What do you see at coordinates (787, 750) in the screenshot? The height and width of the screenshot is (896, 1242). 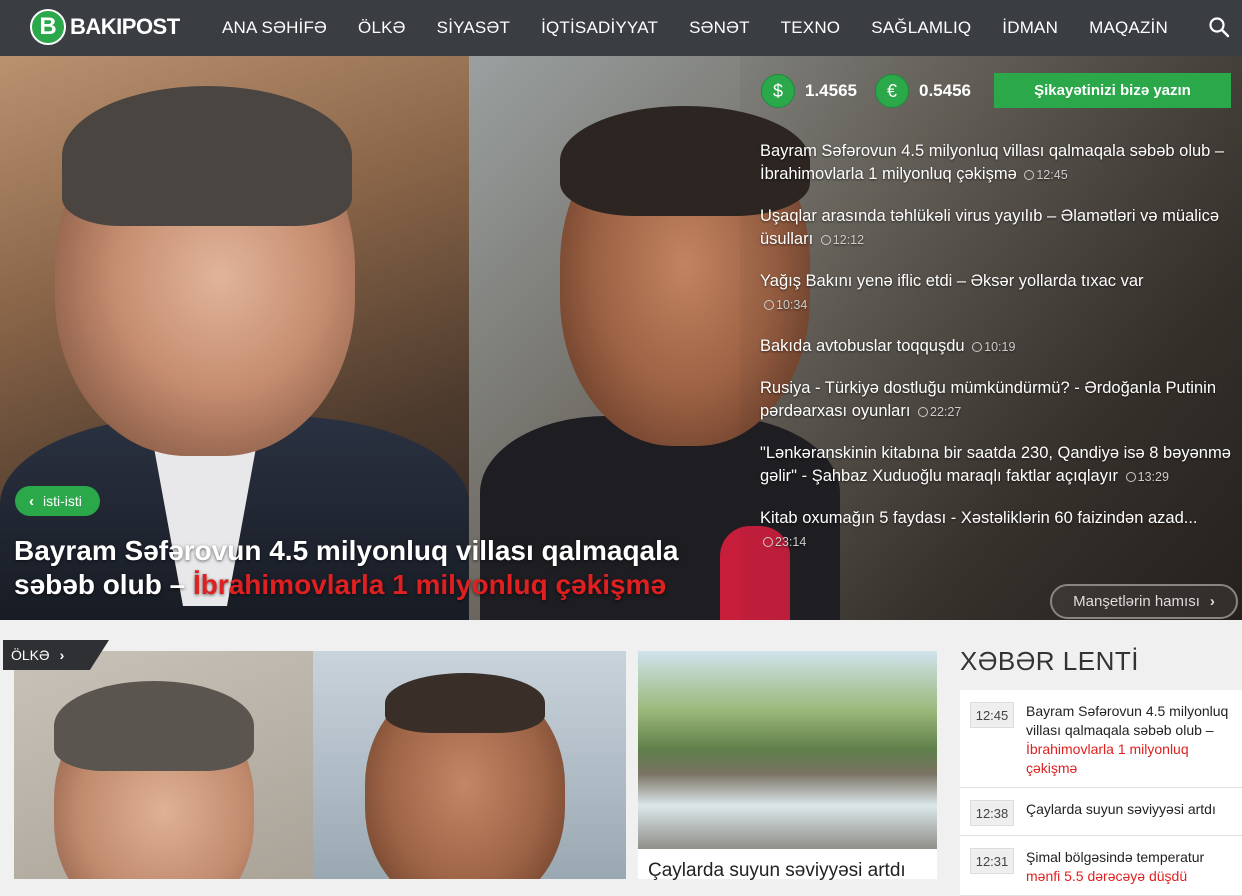 I see `news-card-image` at bounding box center [787, 750].